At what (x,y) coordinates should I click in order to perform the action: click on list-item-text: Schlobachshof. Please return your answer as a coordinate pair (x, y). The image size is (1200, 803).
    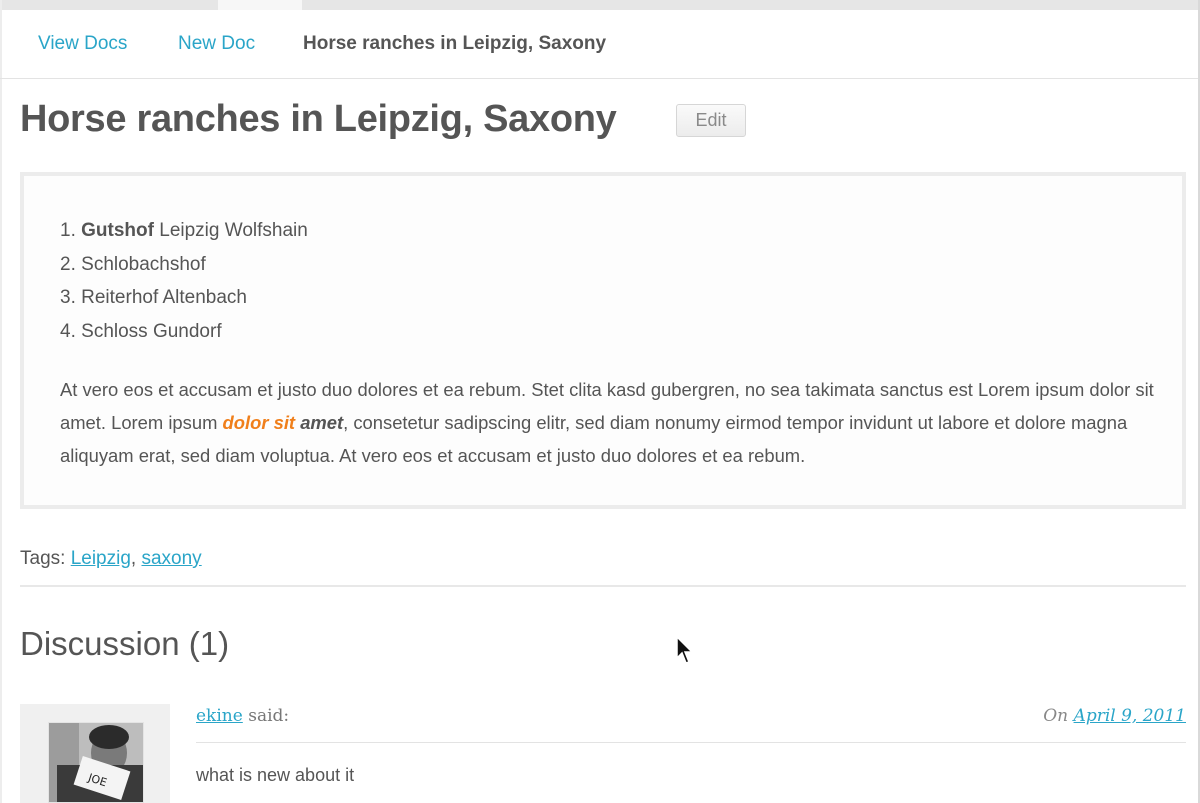
    Looking at the image, I should click on (143, 264).